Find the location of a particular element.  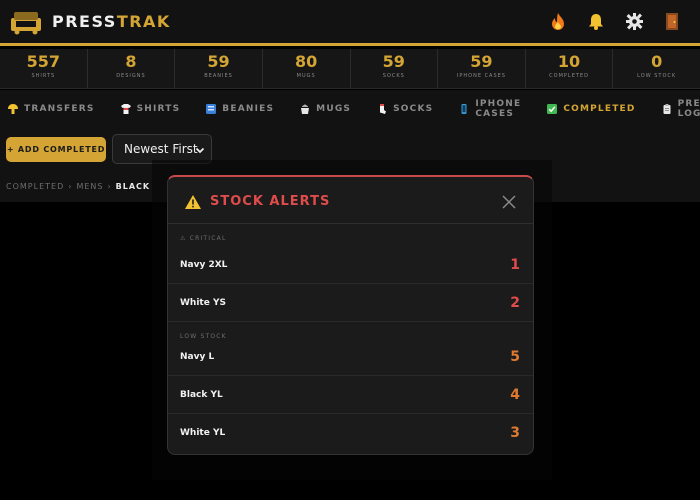

sock-icon is located at coordinates (382, 109).